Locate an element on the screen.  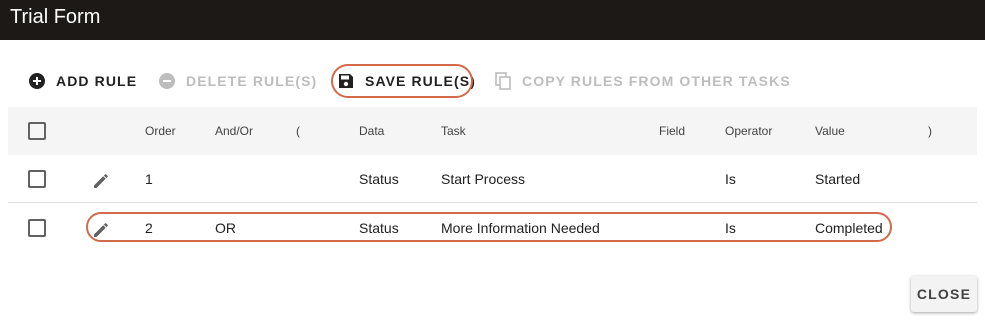
pencil-icon is located at coordinates (102, 180).